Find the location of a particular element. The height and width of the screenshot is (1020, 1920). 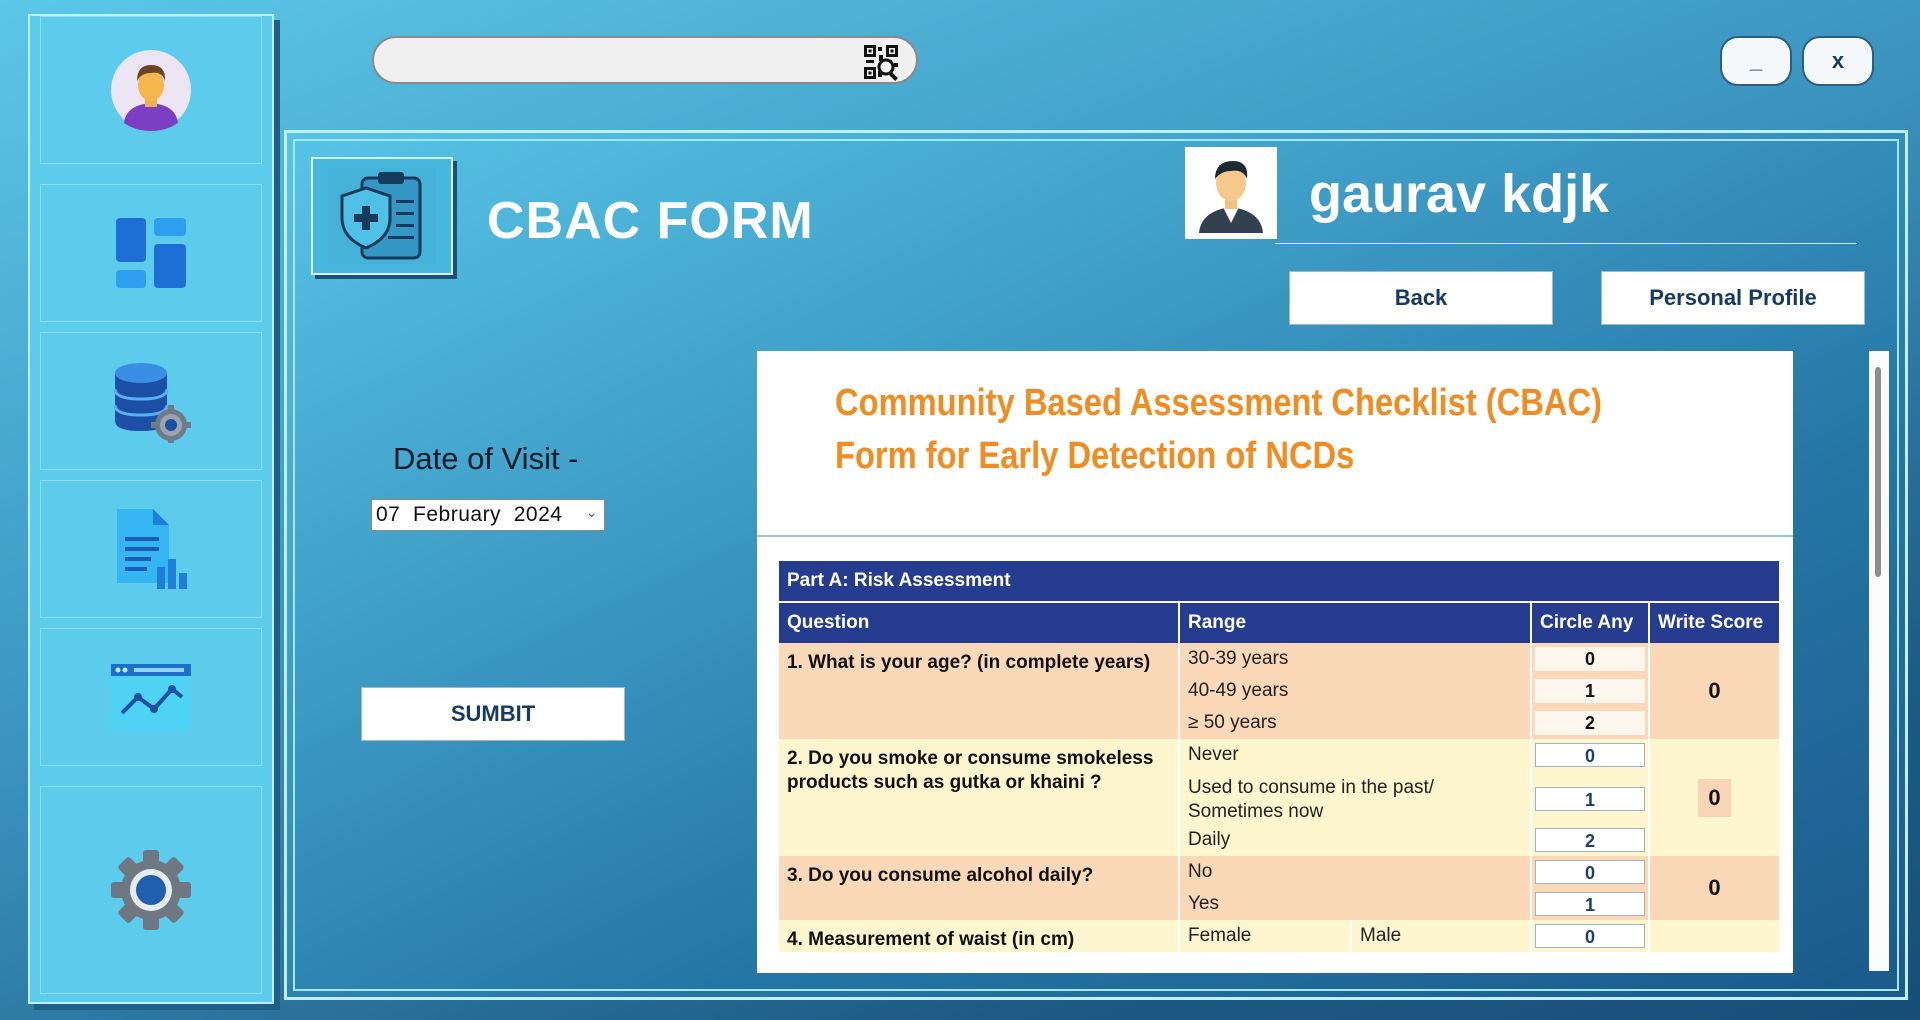

range-option: Daily is located at coordinates (1354, 840).